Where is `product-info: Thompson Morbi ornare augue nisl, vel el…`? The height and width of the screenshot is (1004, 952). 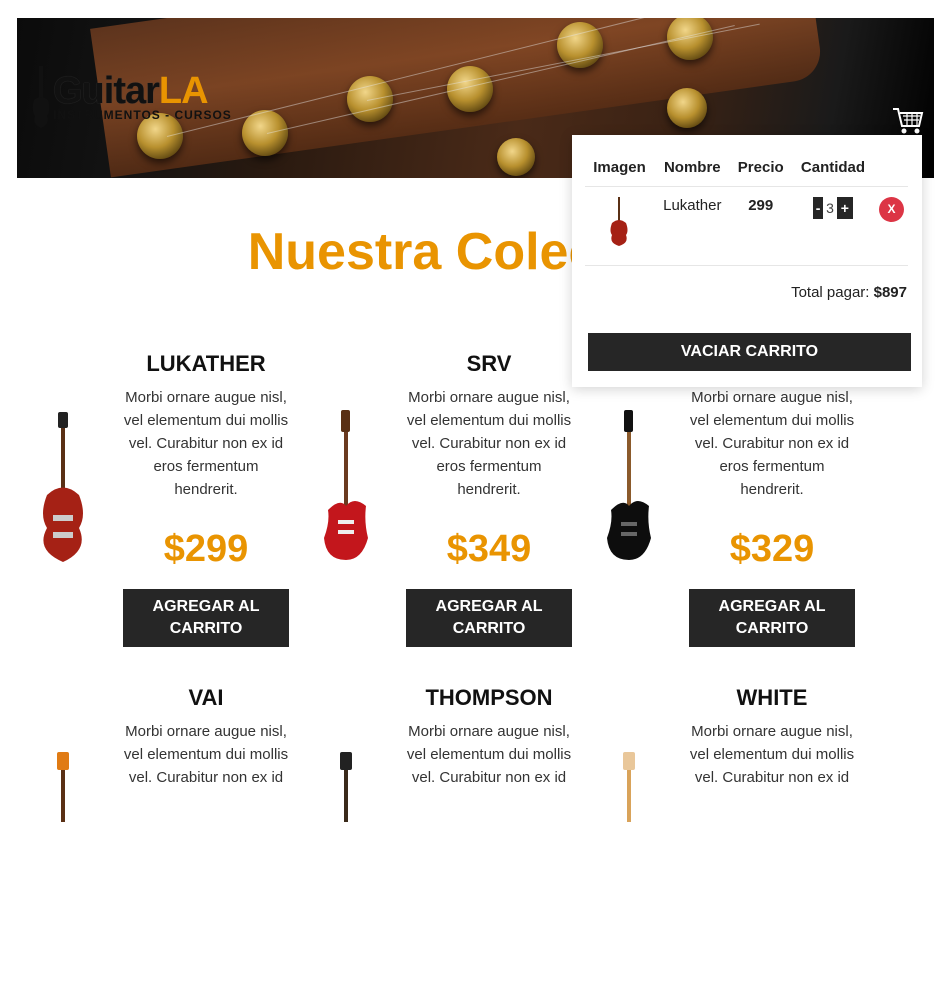
product-info: Thompson Morbi ornare augue nisl, vel el… is located at coordinates (489, 736).